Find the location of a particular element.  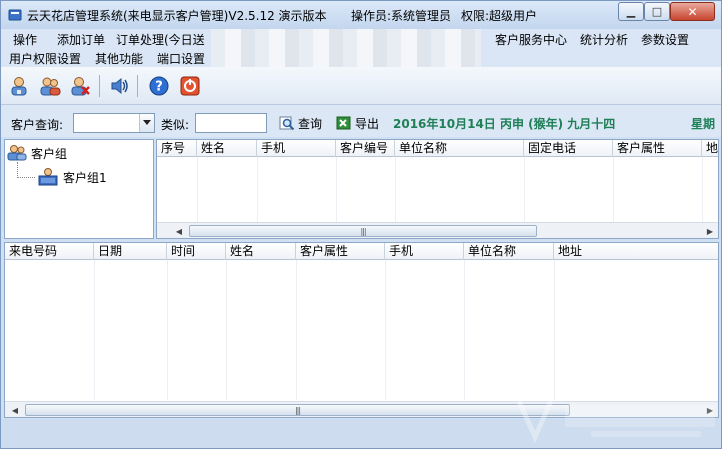

toolbar: ? is located at coordinates (361, 86).